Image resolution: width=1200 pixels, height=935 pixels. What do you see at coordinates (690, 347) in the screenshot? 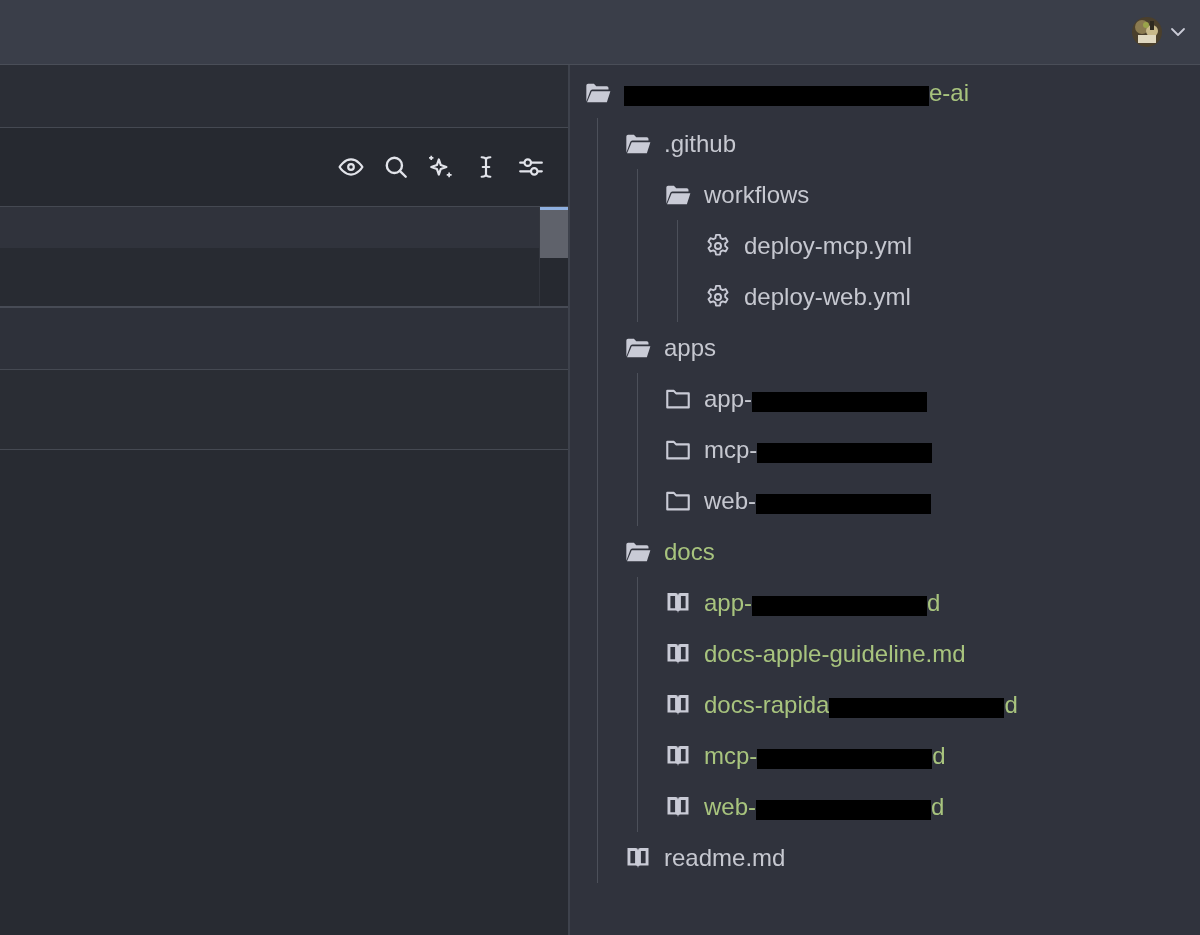
I see `file-name: apps` at bounding box center [690, 347].